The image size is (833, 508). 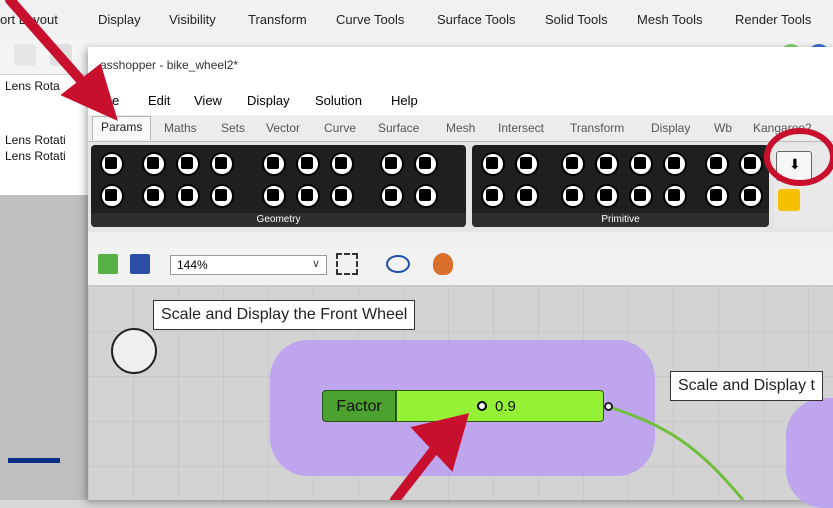 What do you see at coordinates (61, 61) in the screenshot?
I see `red-arrow-top` at bounding box center [61, 61].